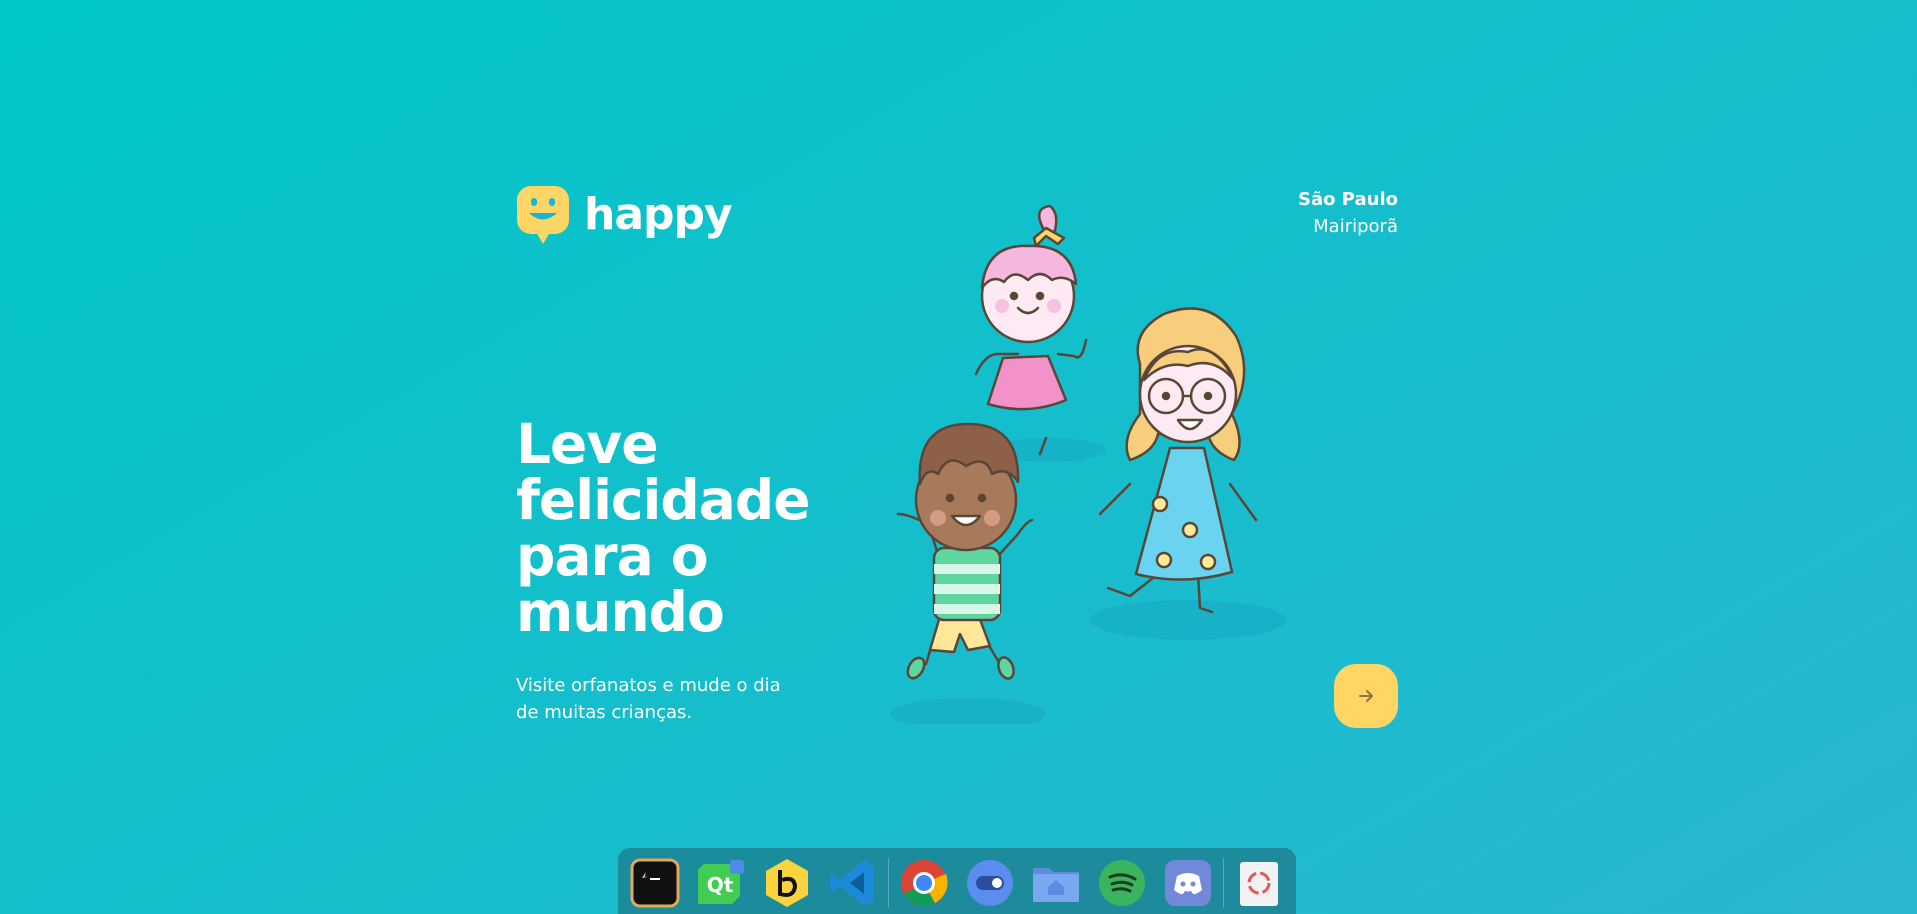 Image resolution: width=1917 pixels, height=914 pixels. I want to click on svg-text: Qt, so click(720, 885).